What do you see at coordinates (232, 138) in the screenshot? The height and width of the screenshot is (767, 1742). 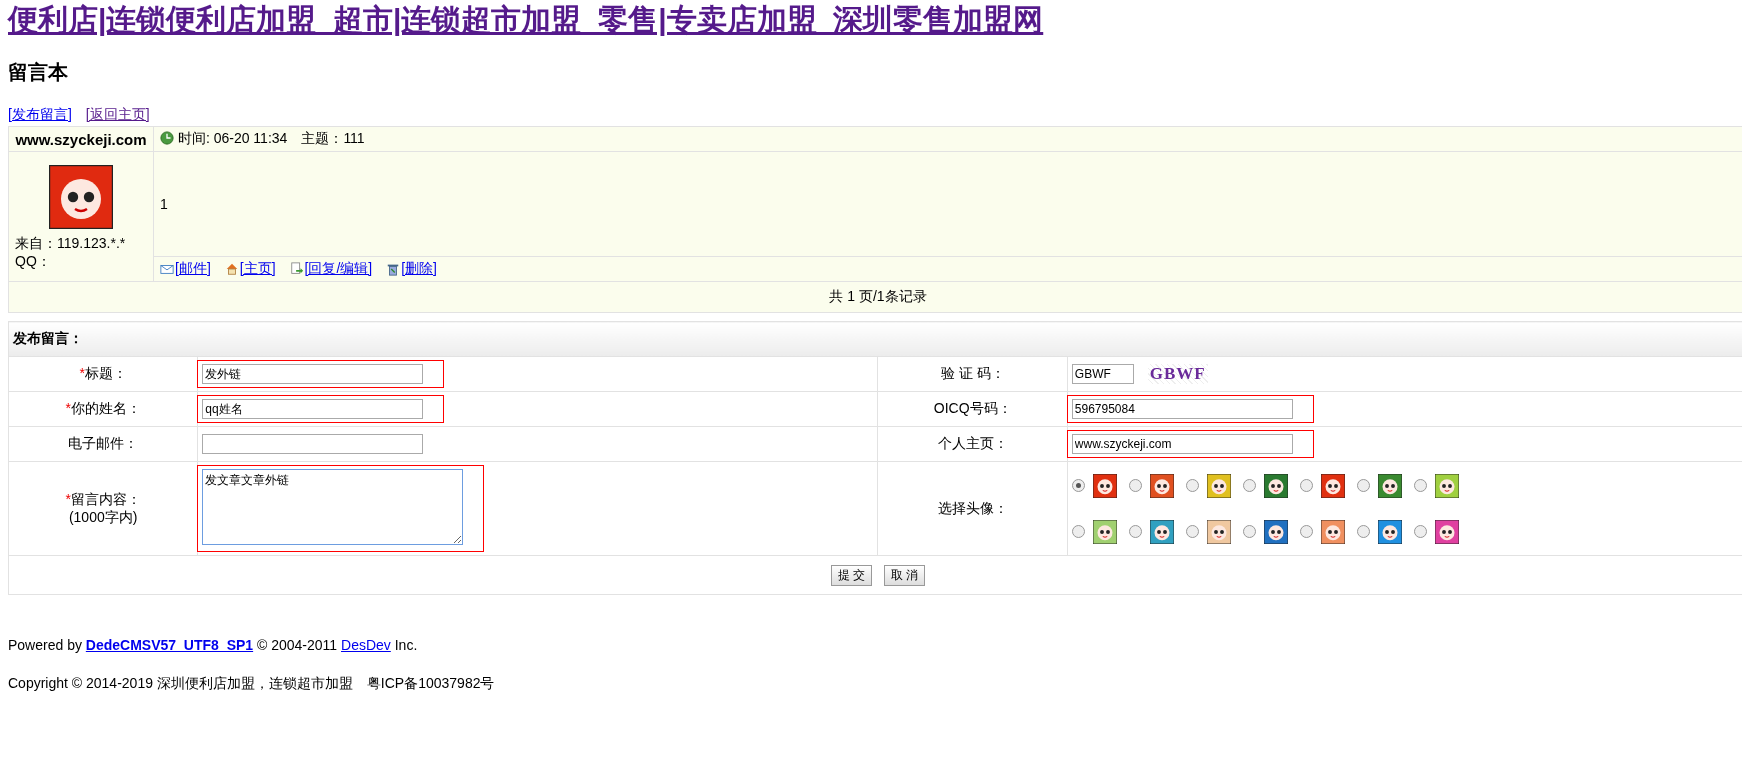 I see `post-time: 时间: 06-20 11:34` at bounding box center [232, 138].